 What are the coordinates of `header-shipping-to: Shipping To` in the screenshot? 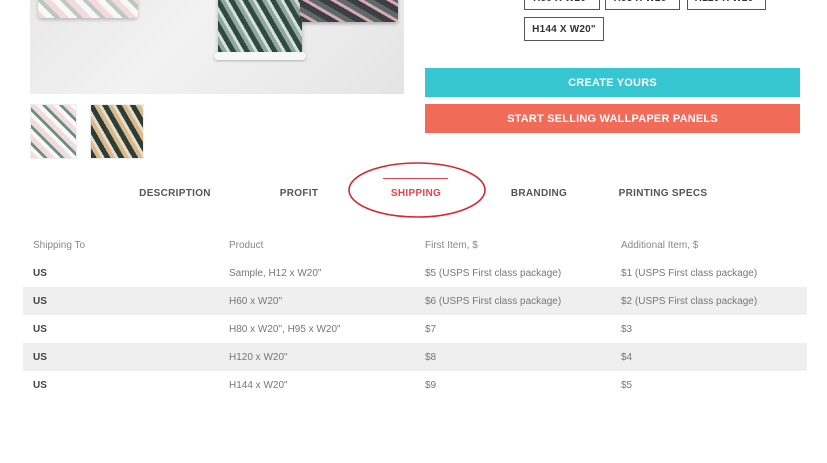 It's located at (59, 245).